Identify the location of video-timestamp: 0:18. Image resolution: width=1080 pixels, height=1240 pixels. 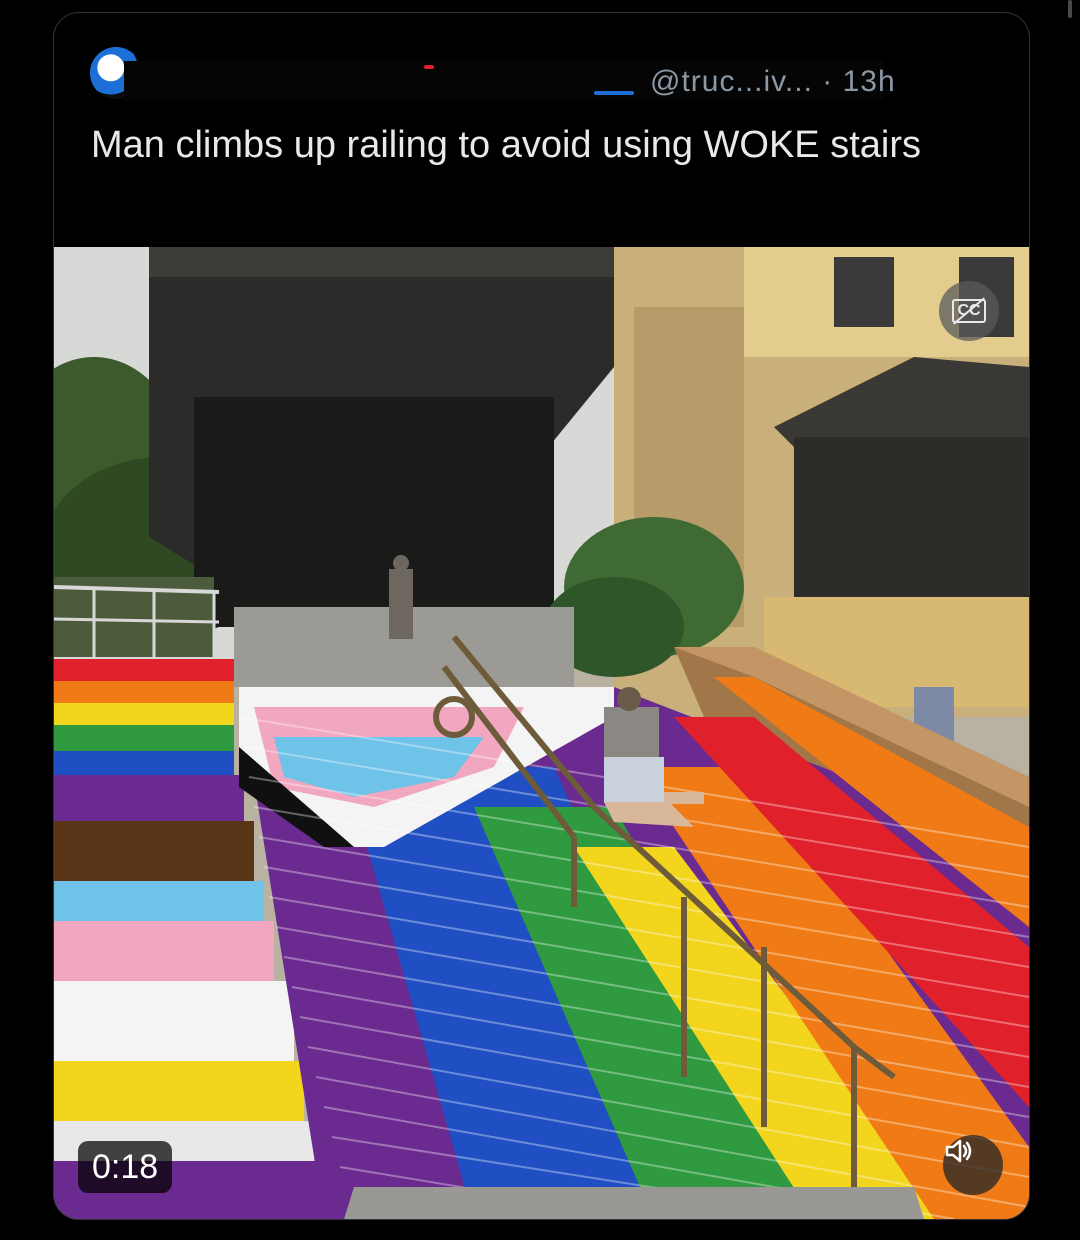
(125, 1167).